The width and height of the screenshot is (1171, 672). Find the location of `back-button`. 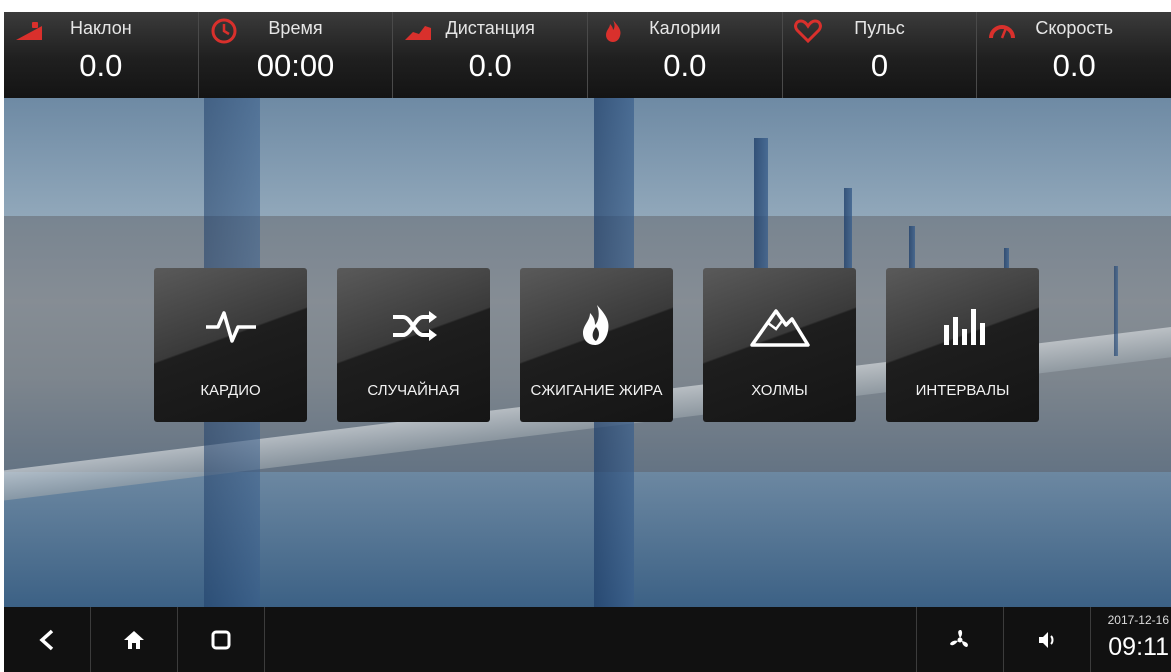

back-button is located at coordinates (47, 639).